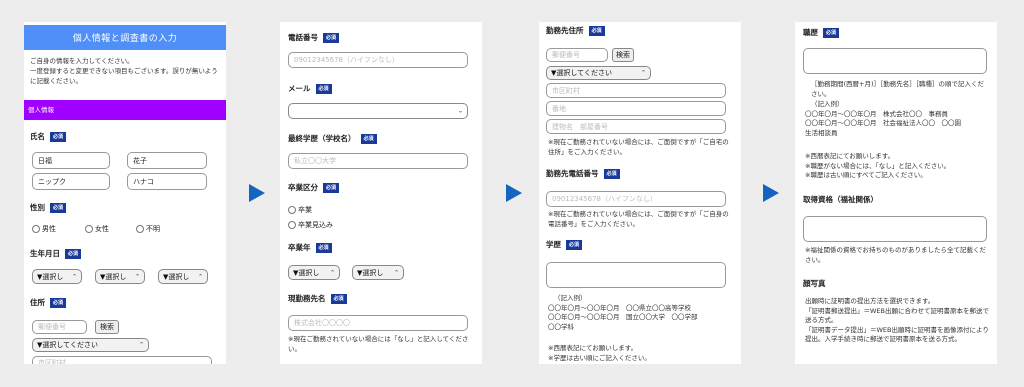 The image size is (1024, 387). Describe the element at coordinates (638, 147) in the screenshot. I see `work-address-note: ※現在ご勤務されていない場合には、ご面倒ですが「ご自宅の住所」をご入力ください。` at that location.